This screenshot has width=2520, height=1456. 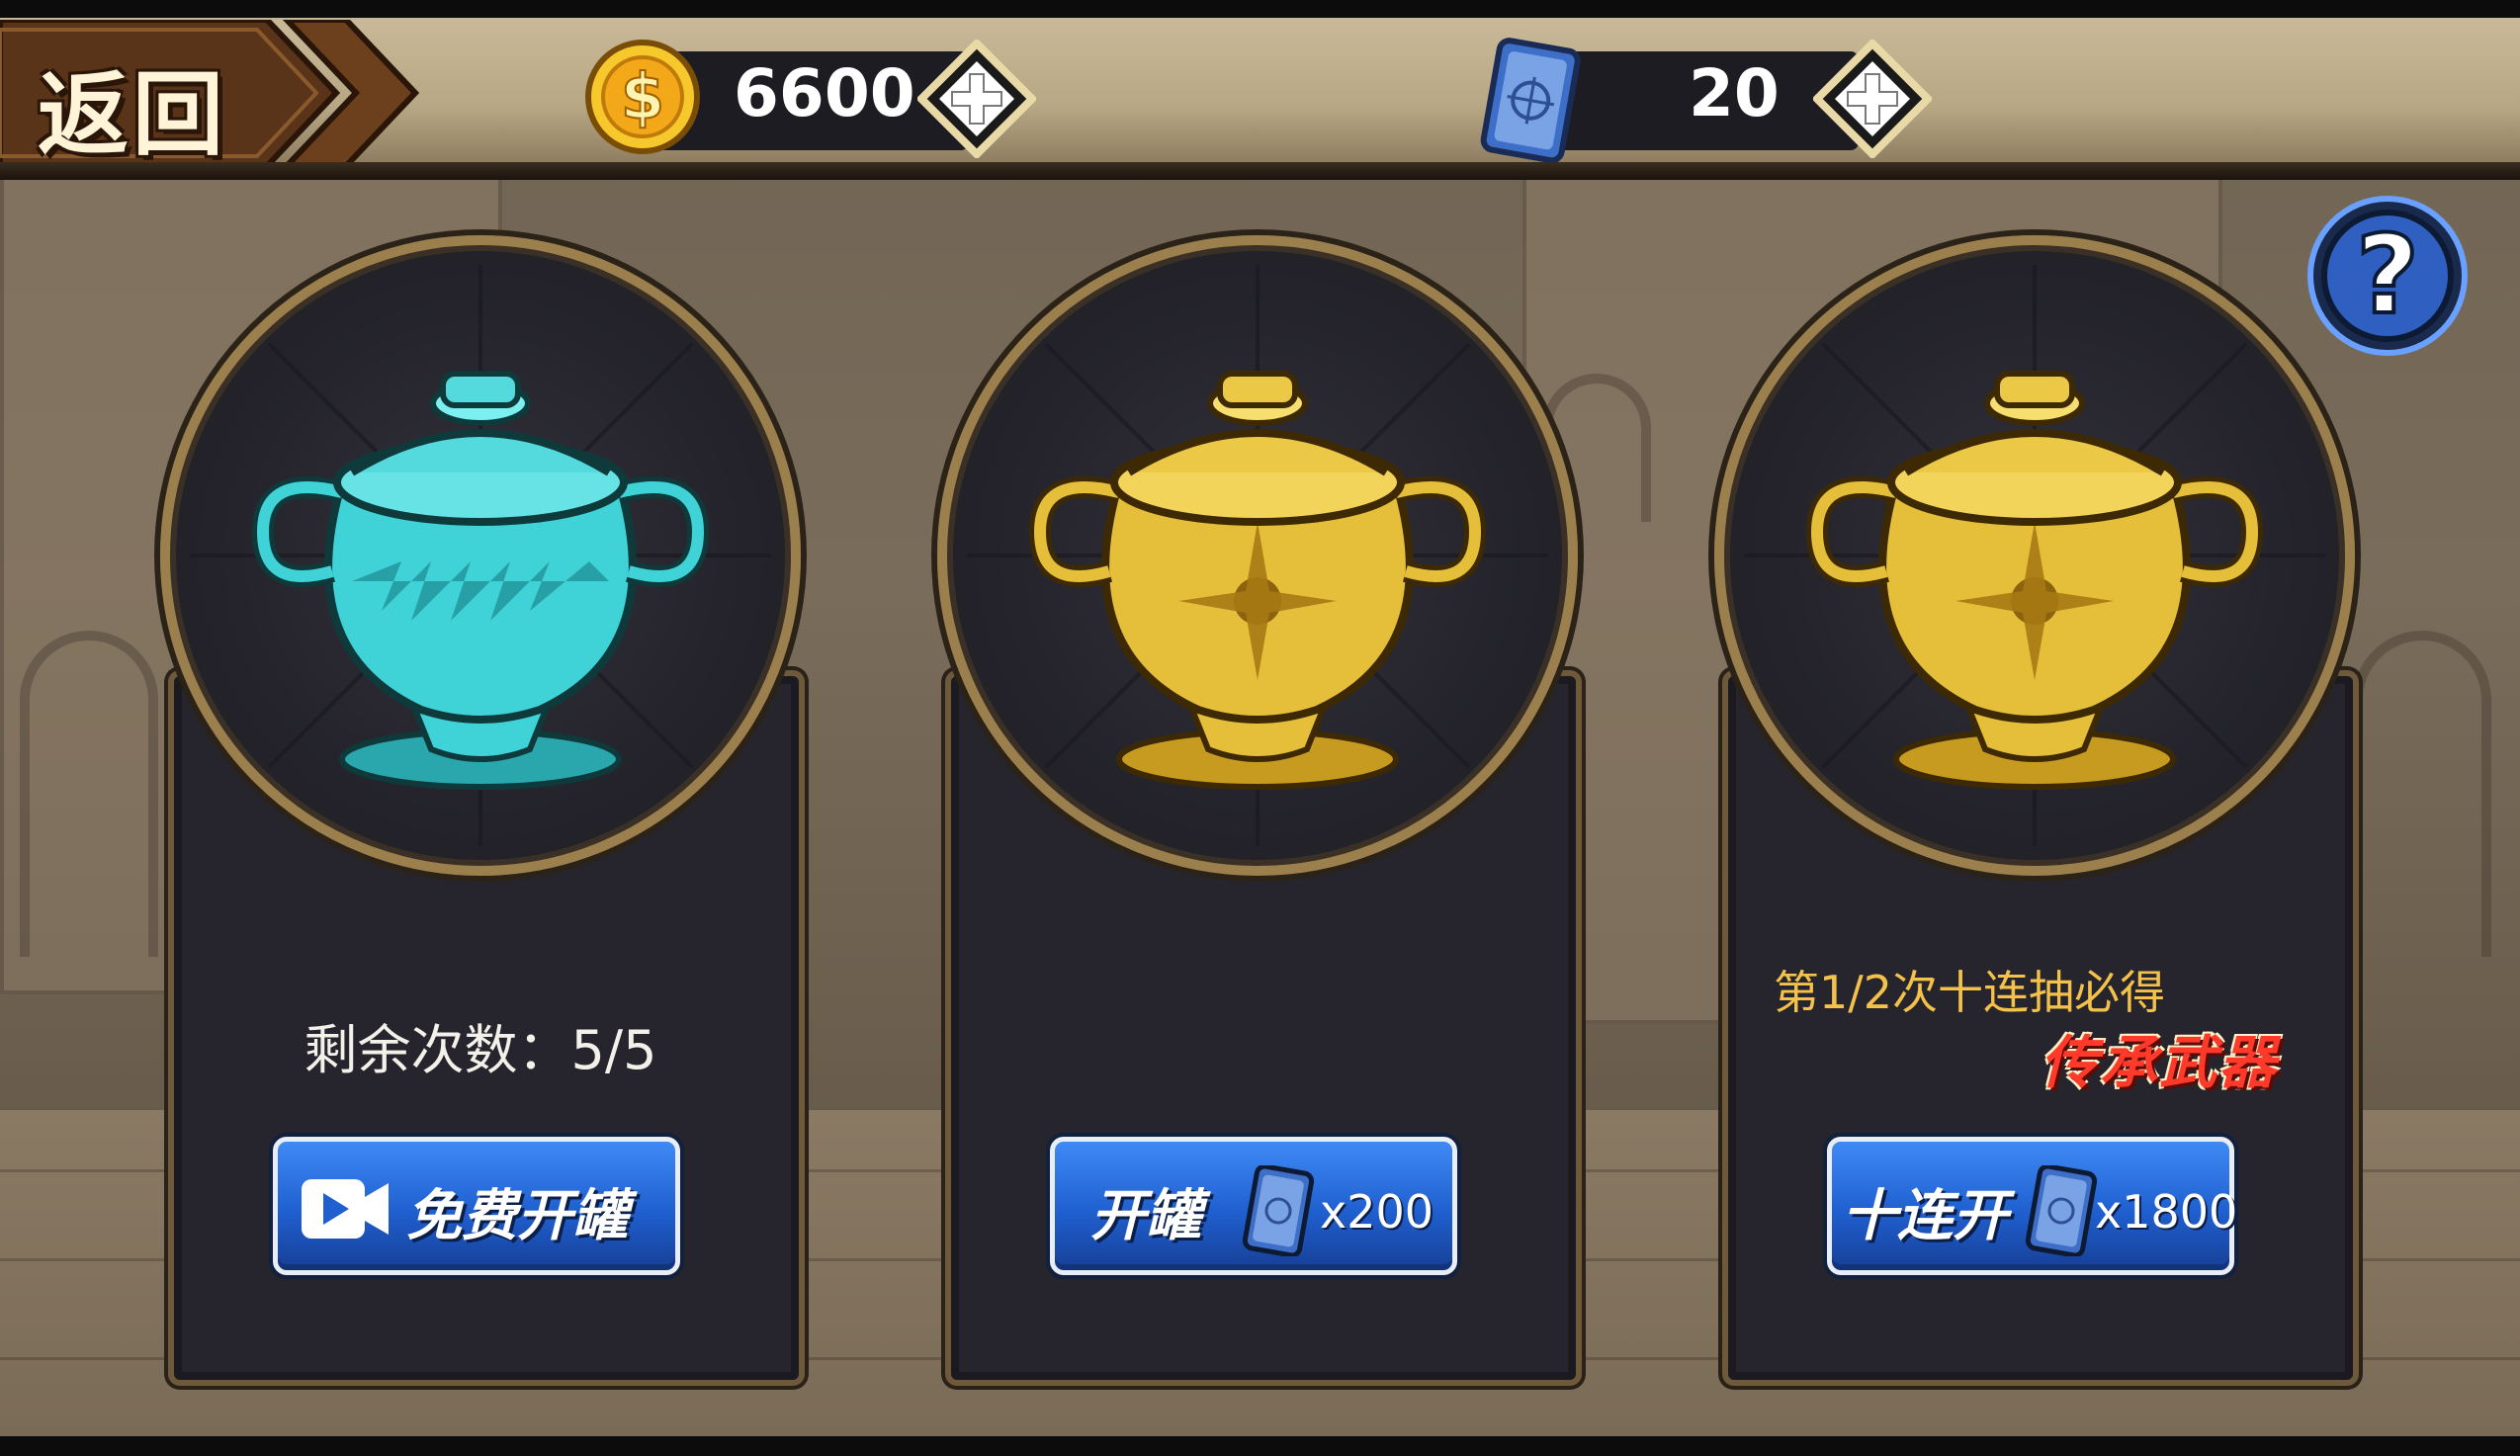 I want to click on free-open-button: 免费开罐, so click(x=476, y=1206).